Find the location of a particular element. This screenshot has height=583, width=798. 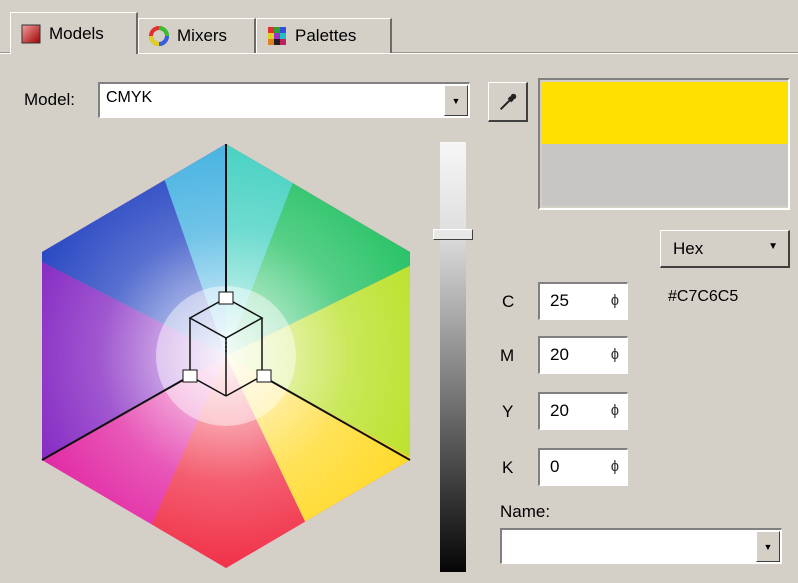

tab-models: Models is located at coordinates (74, 33).